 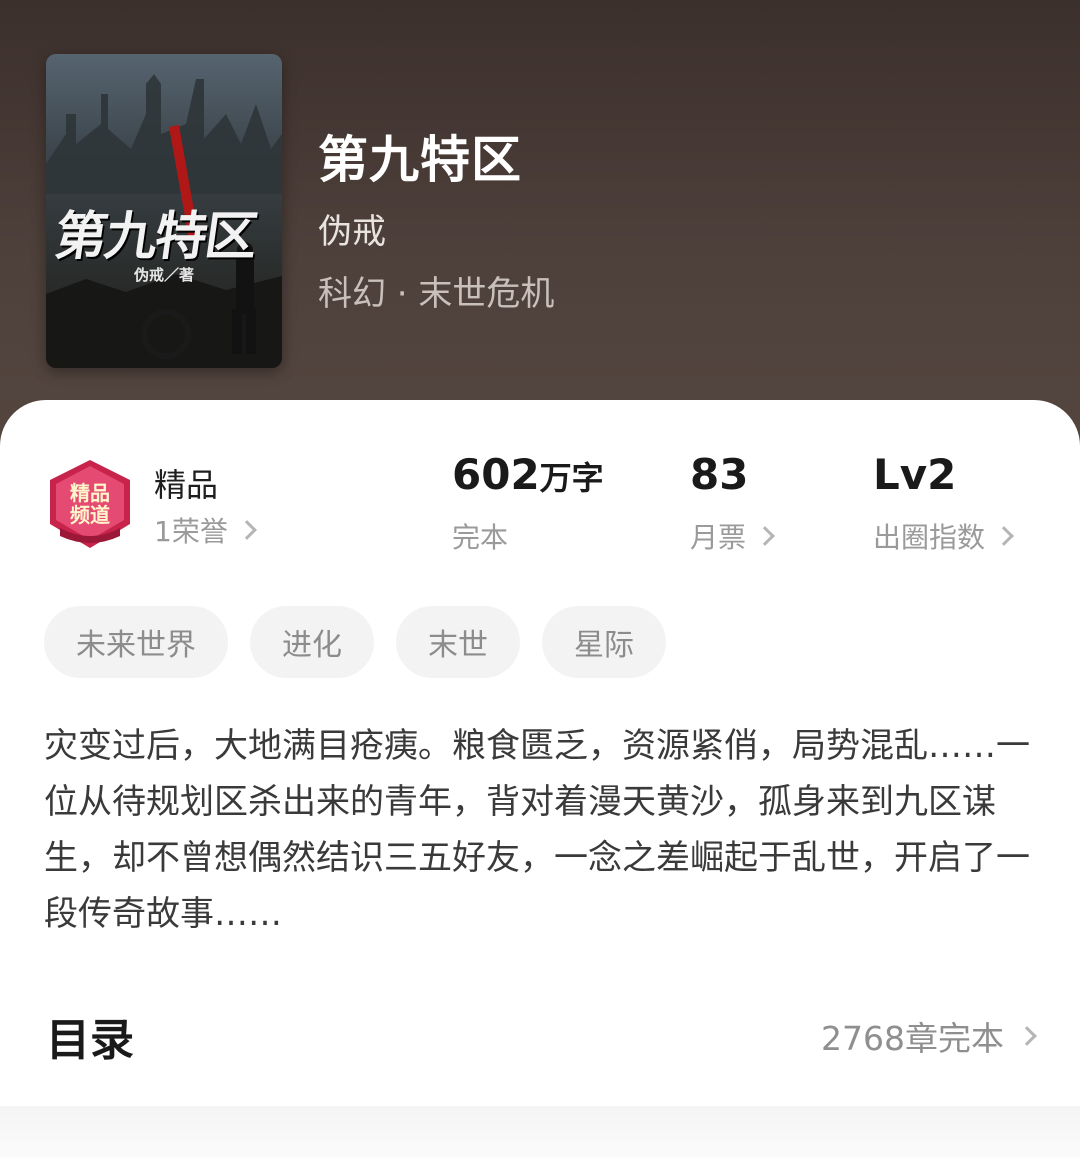 What do you see at coordinates (915, 474) in the screenshot?
I see `popularity-level: Lv2` at bounding box center [915, 474].